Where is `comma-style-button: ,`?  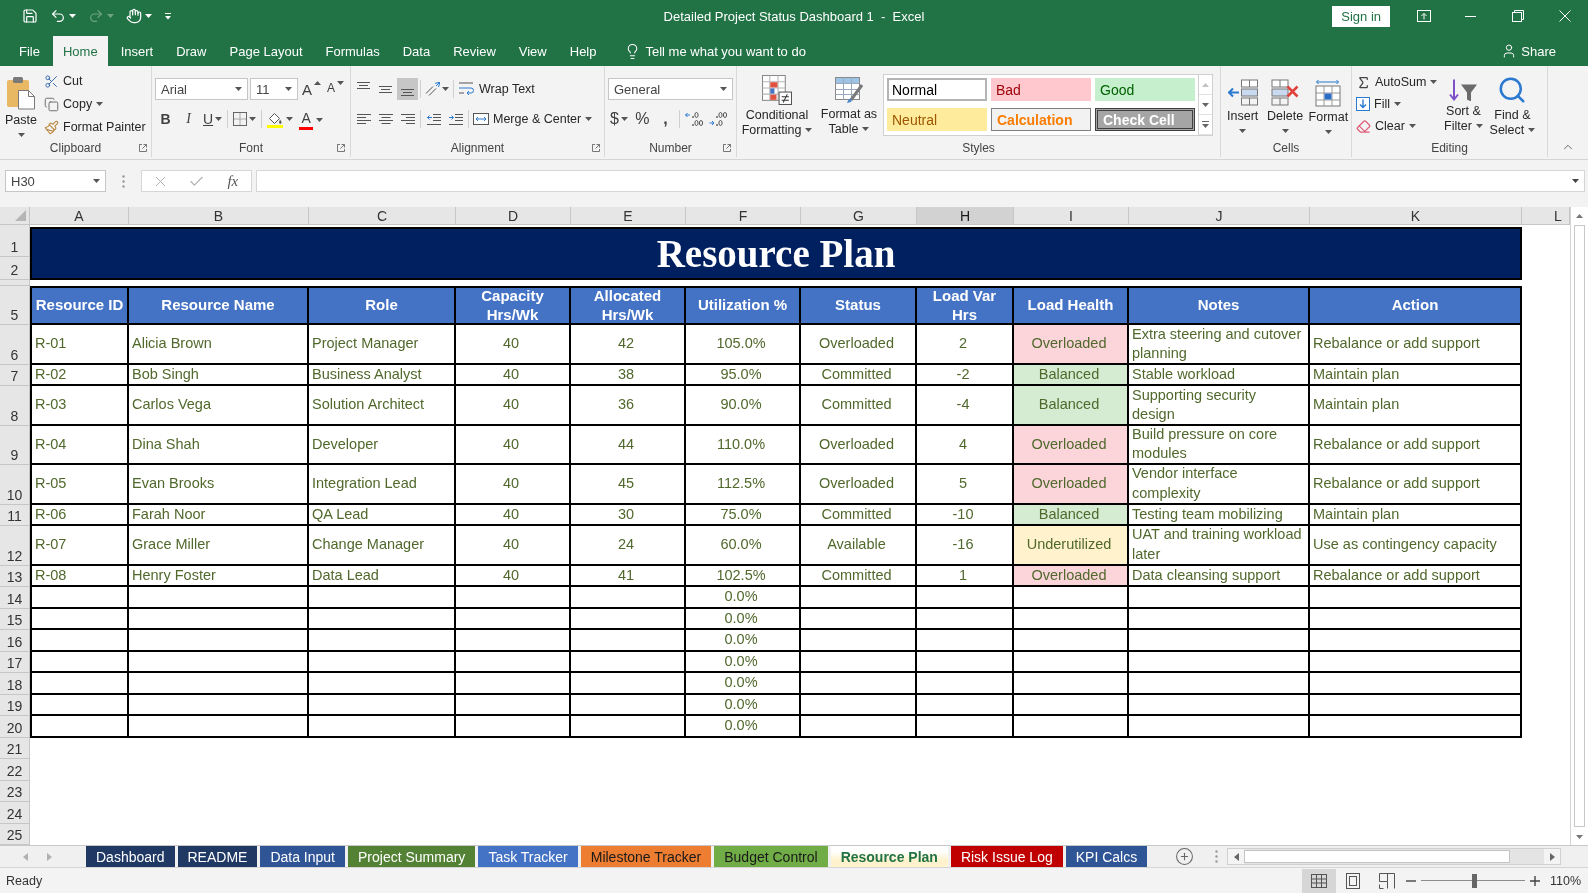
comma-style-button: , is located at coordinates (665, 119).